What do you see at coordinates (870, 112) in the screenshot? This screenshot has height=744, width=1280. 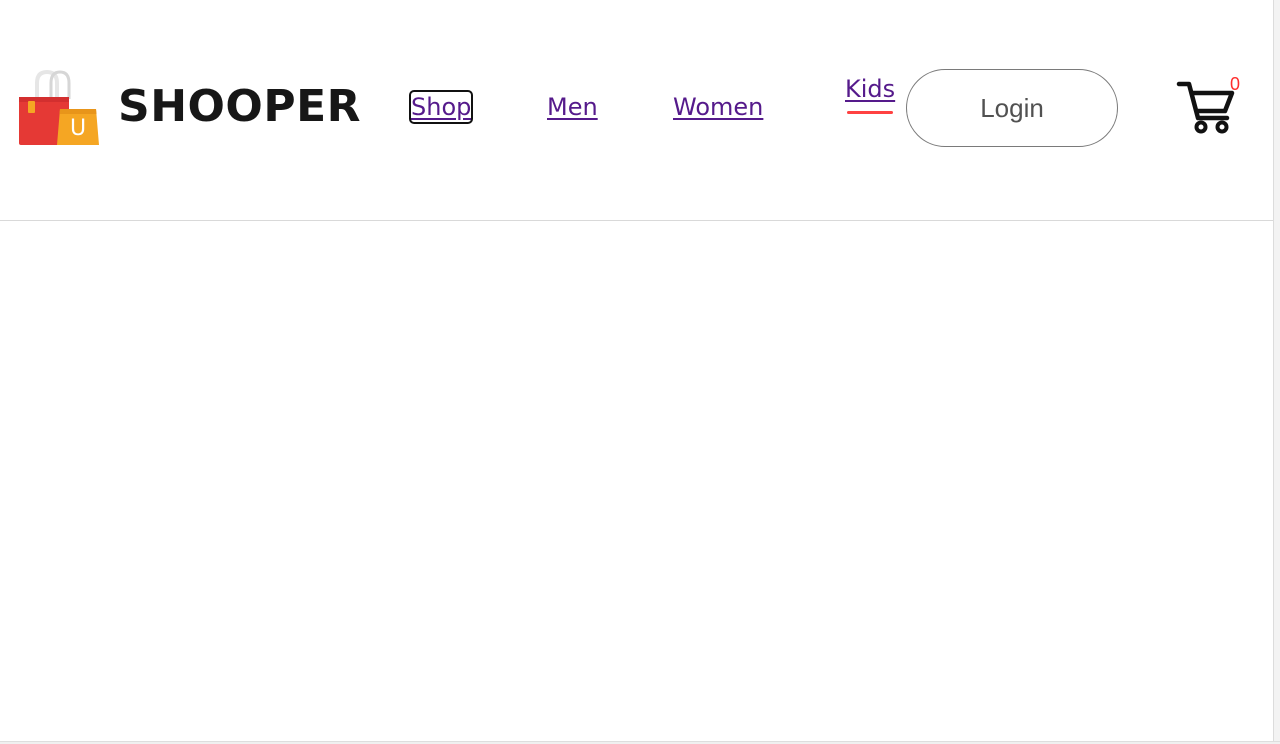 I see `active-indicator` at bounding box center [870, 112].